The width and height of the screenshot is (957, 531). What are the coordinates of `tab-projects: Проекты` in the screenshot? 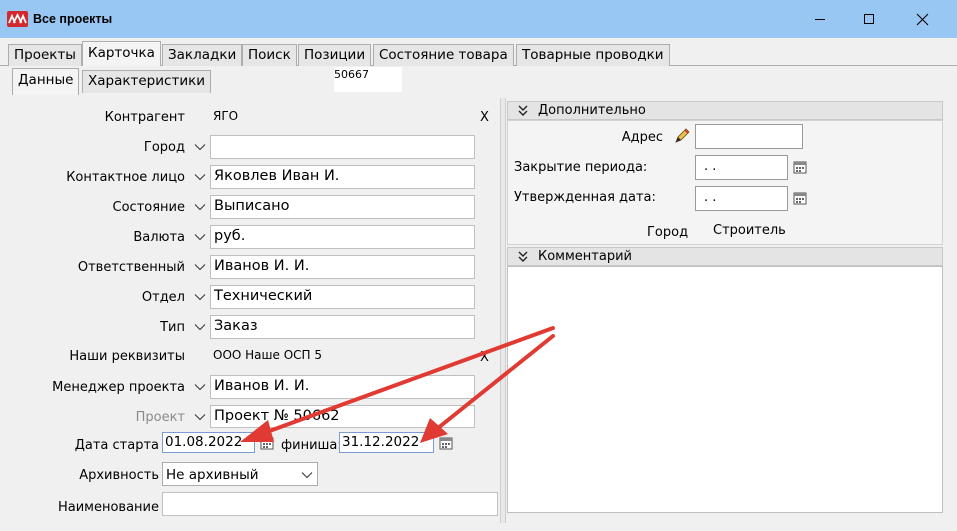 It's located at (45, 55).